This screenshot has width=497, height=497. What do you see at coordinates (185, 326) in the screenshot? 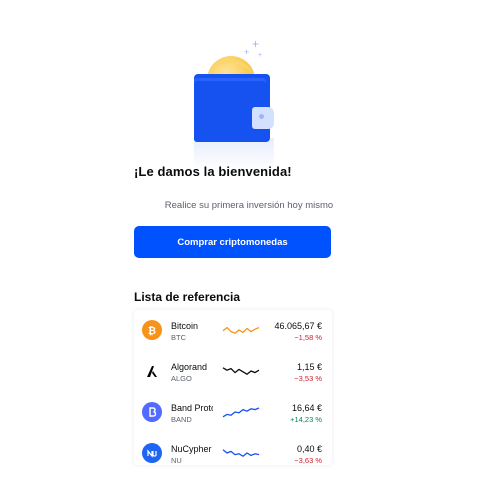
I see `asset-name: Bitcoin` at bounding box center [185, 326].